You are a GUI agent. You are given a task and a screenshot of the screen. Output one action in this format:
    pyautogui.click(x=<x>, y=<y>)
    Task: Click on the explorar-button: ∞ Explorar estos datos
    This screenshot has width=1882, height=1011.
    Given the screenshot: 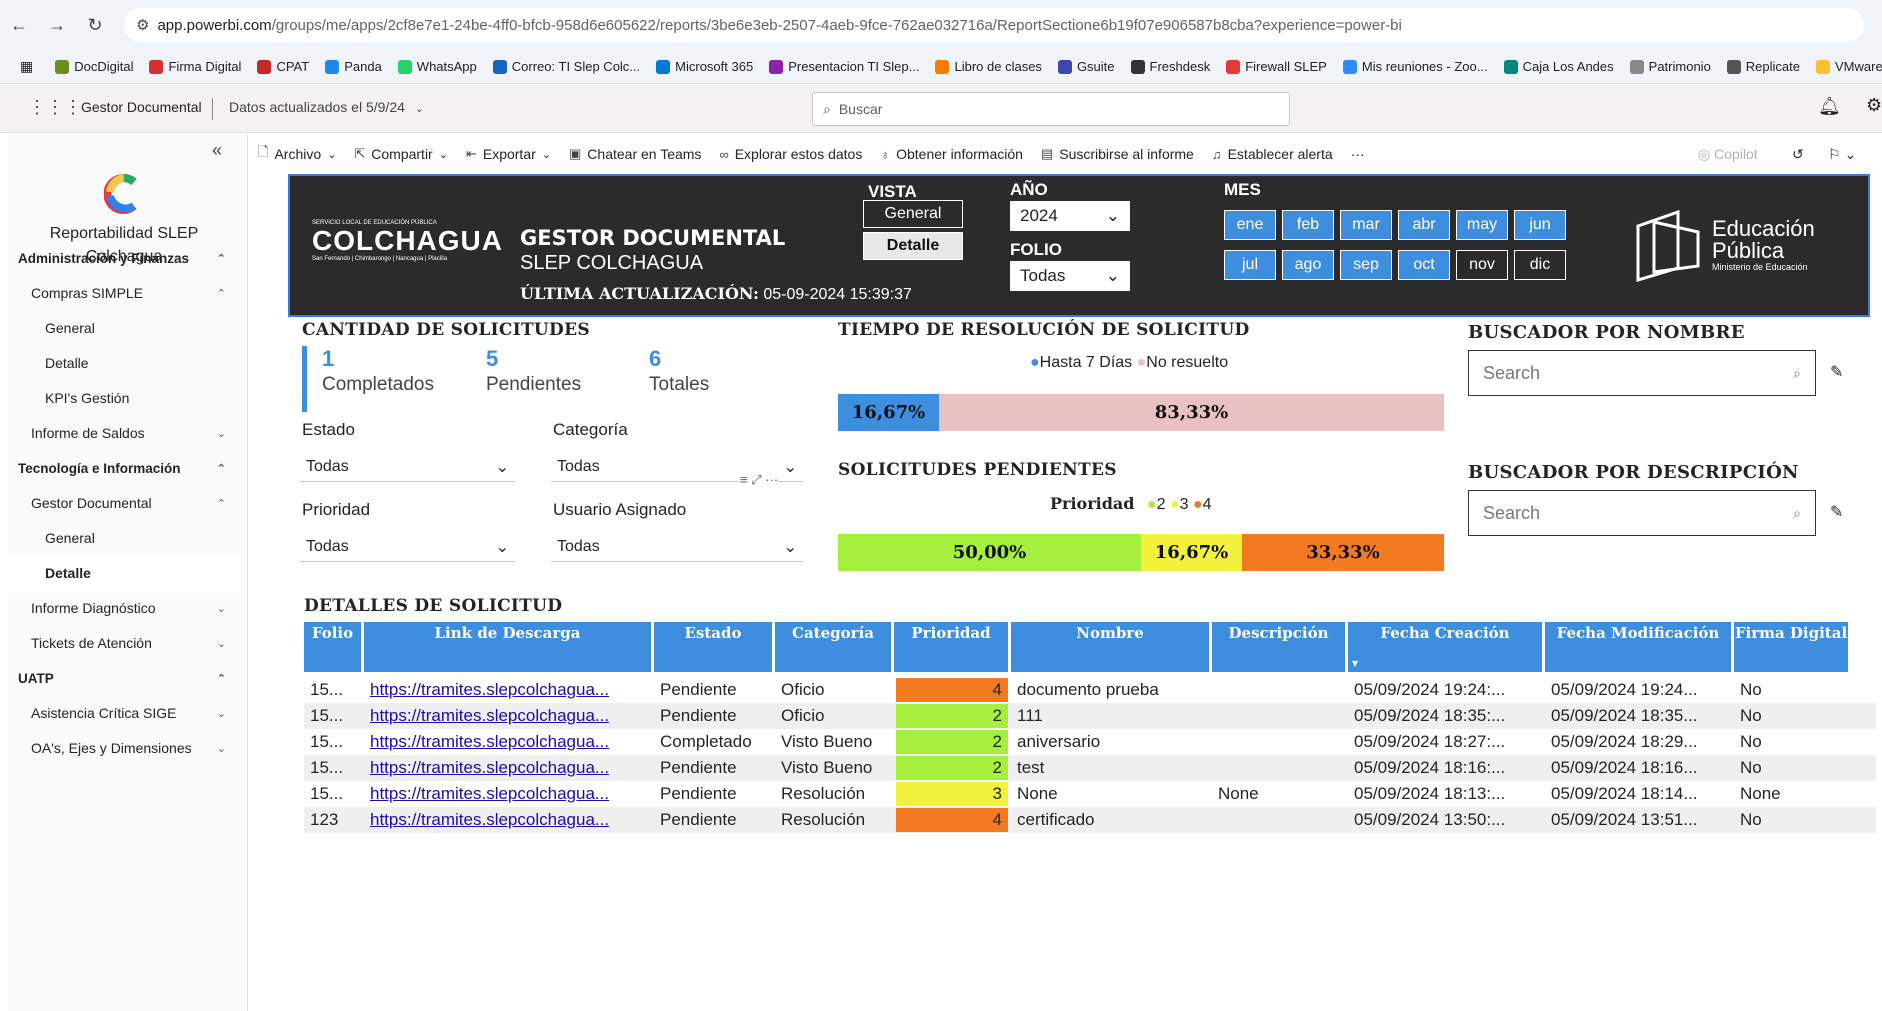 What is the action you would take?
    pyautogui.click(x=790, y=154)
    